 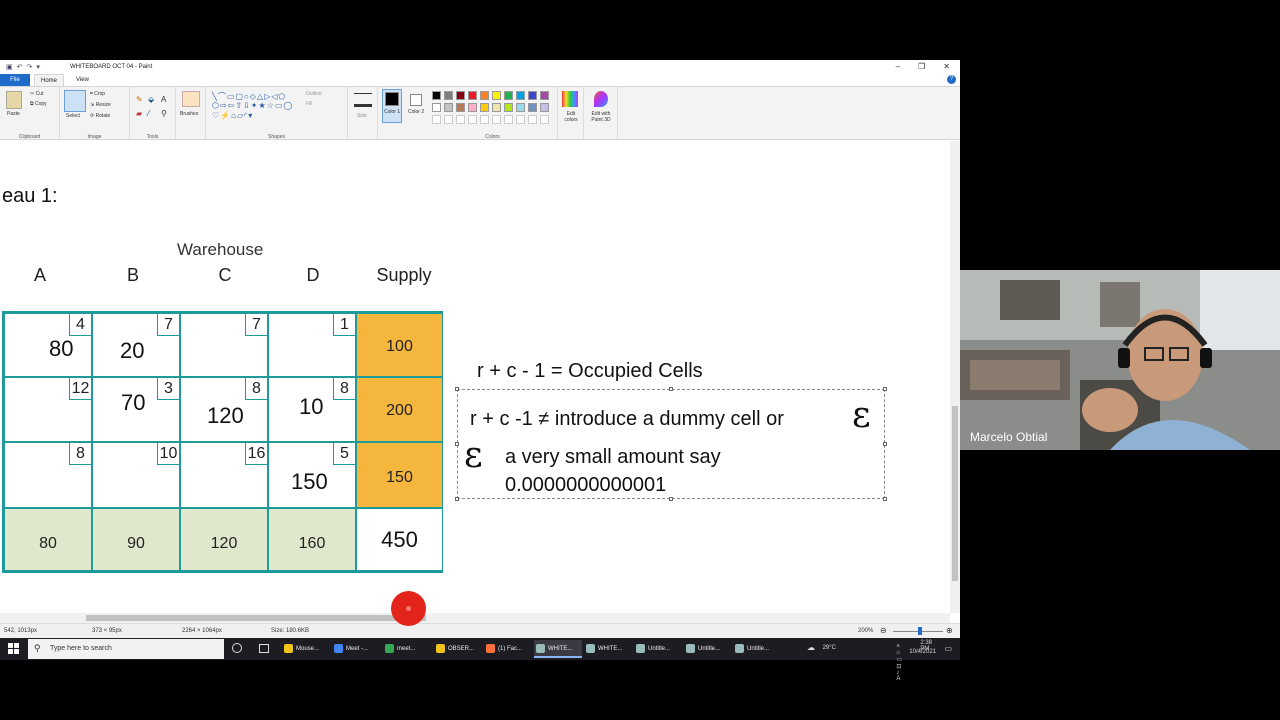 I want to click on paste-icon, so click(x=14, y=100).